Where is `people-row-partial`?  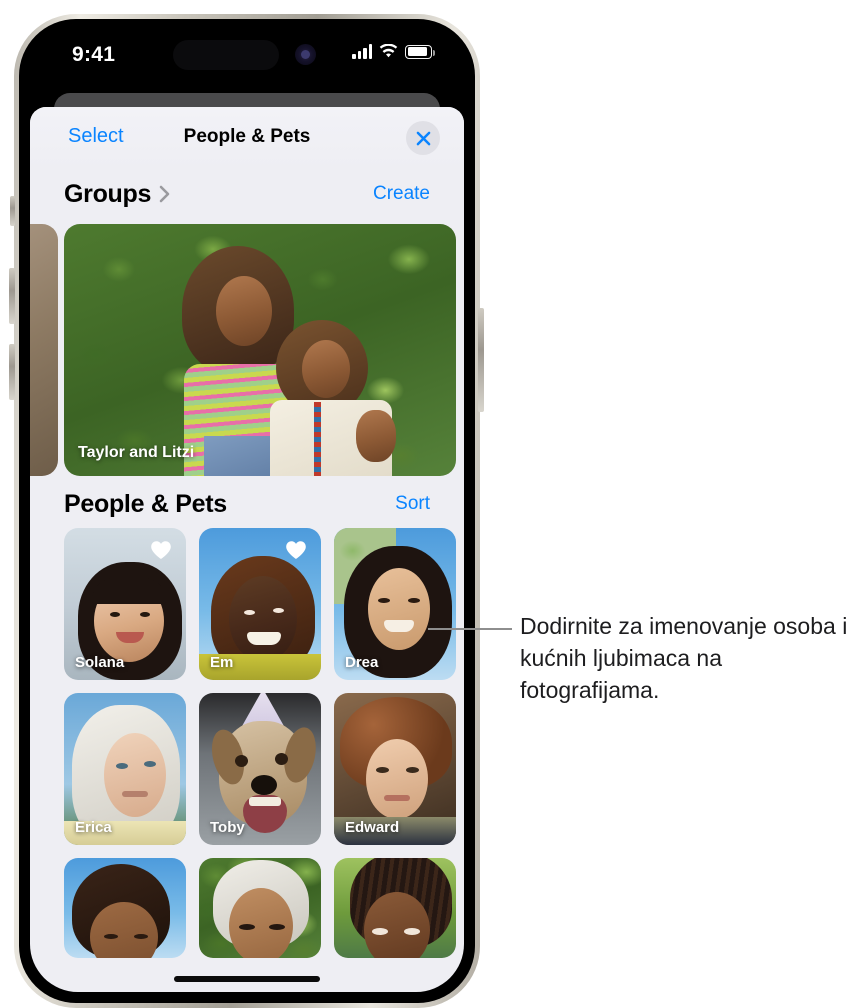 people-row-partial is located at coordinates (260, 908).